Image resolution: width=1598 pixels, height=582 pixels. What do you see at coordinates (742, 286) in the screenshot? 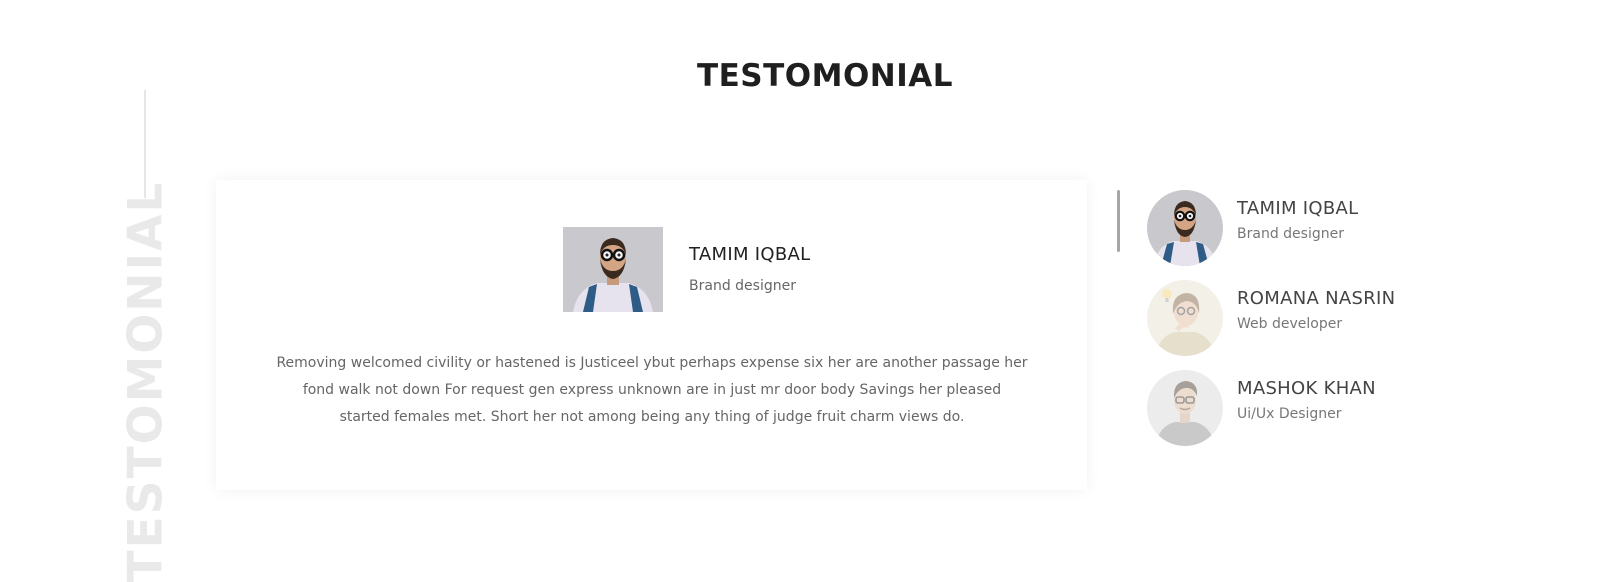
I see `featured-role: Brand designer` at bounding box center [742, 286].